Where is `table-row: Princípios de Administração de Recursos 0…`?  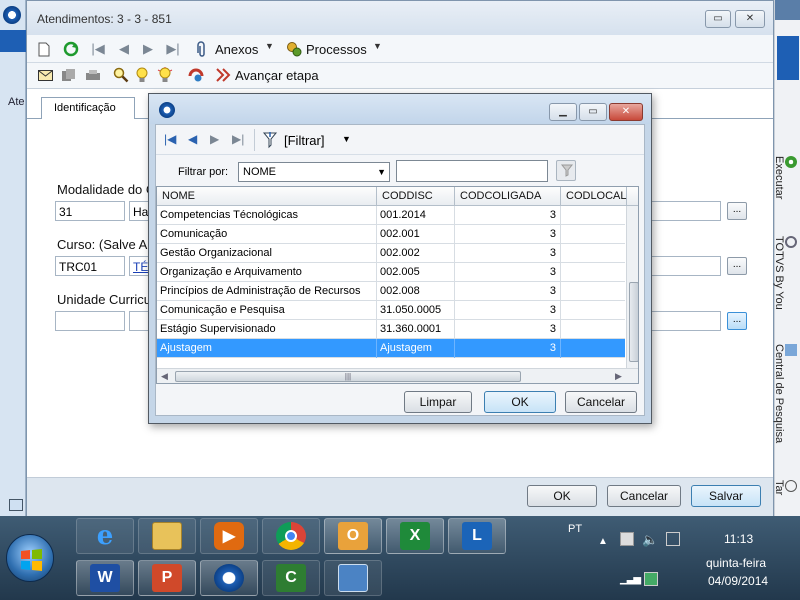 table-row: Princípios de Administração de Recursos 0… is located at coordinates (392, 291).